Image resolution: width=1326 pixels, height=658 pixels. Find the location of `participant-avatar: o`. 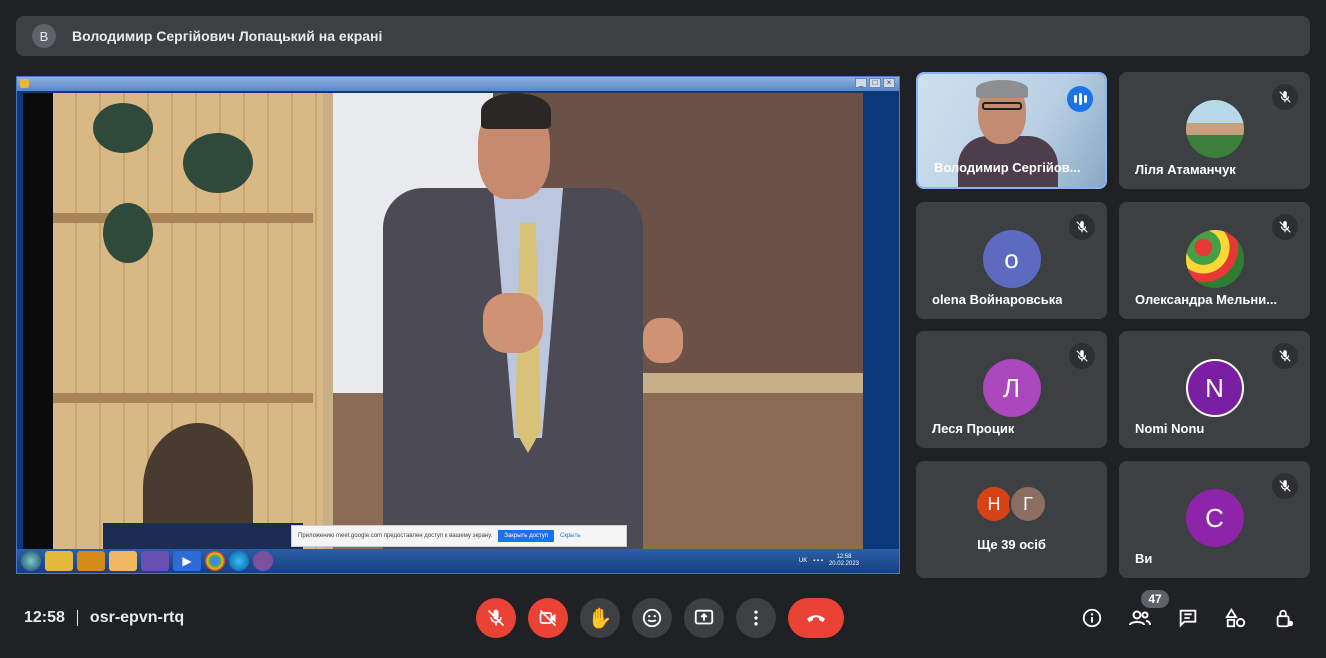

participant-avatar: o is located at coordinates (1011, 259).